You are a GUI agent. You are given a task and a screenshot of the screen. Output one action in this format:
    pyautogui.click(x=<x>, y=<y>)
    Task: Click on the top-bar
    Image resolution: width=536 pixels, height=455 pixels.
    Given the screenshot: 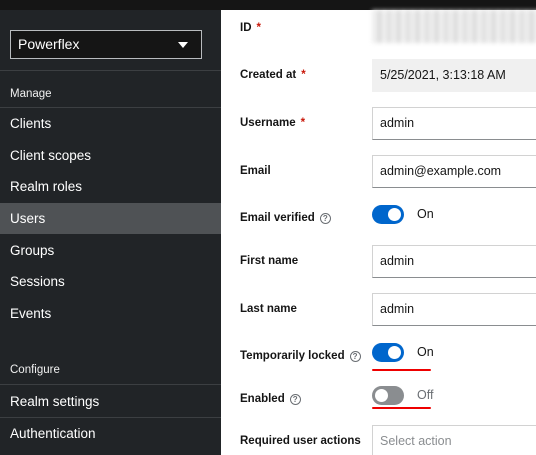 What is the action you would take?
    pyautogui.click(x=268, y=5)
    